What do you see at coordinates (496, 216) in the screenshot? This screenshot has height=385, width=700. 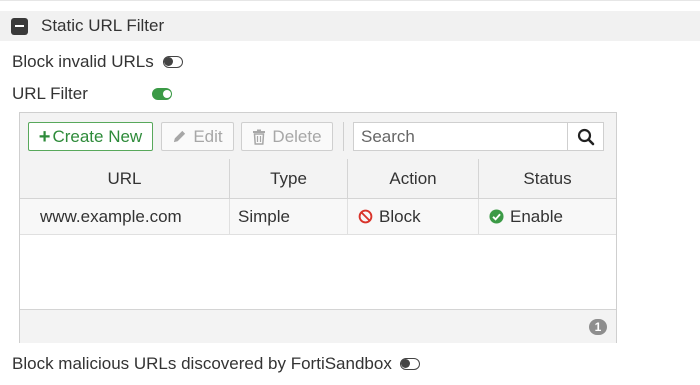 I see `check-circle-icon` at bounding box center [496, 216].